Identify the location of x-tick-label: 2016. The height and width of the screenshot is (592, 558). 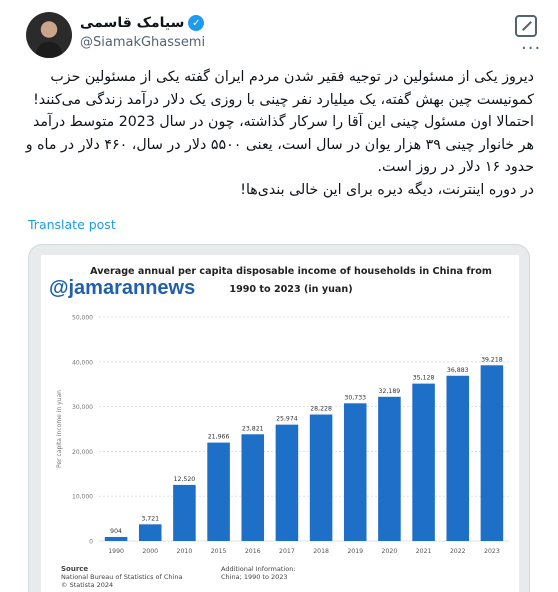
(253, 551).